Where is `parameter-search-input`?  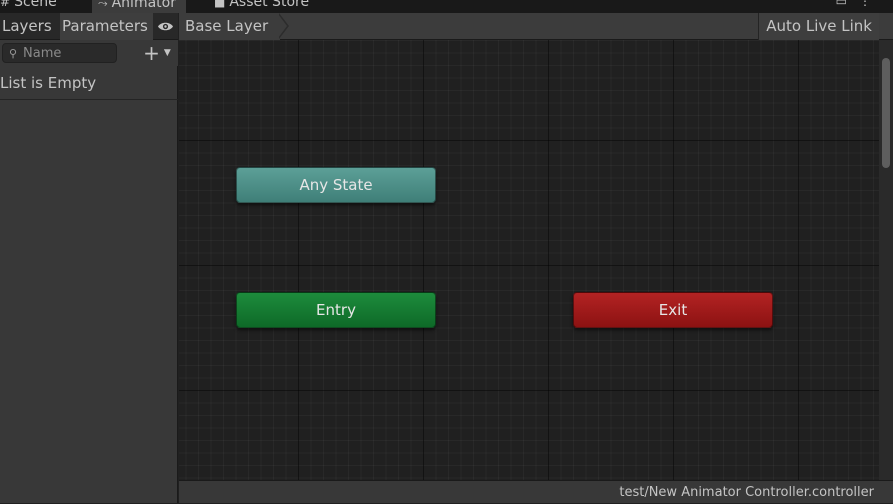 parameter-search-input is located at coordinates (68, 53).